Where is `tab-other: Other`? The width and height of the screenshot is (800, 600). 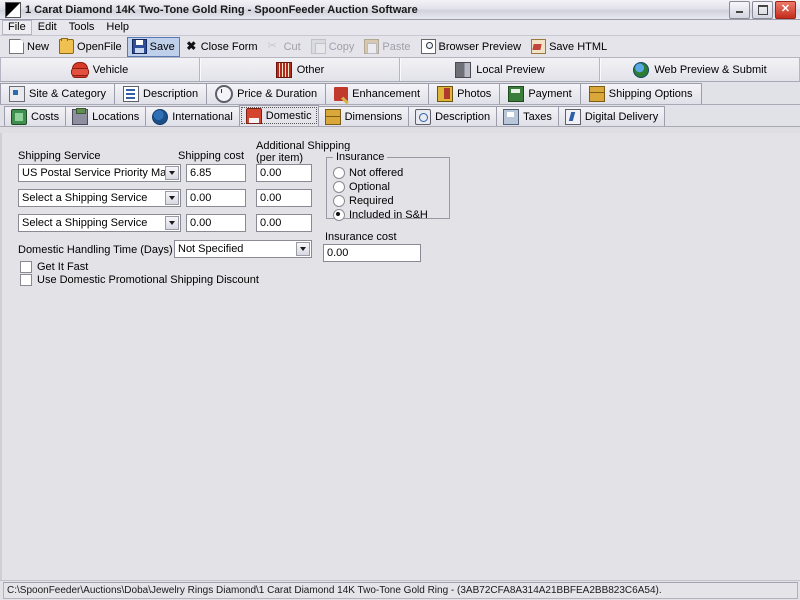 tab-other: Other is located at coordinates (300, 69).